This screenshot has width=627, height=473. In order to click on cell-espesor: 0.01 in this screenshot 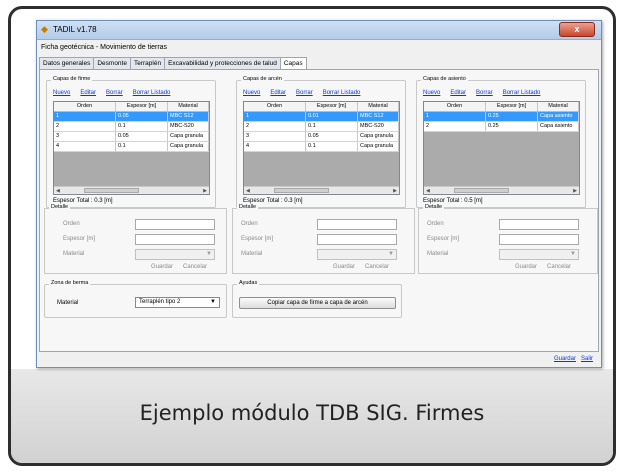, I will do `click(332, 116)`.